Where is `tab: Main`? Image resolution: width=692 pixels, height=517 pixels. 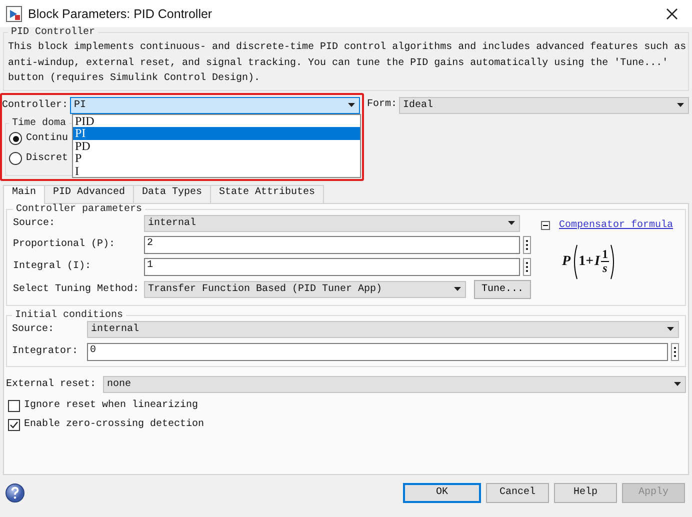
tab: Main is located at coordinates (24, 194).